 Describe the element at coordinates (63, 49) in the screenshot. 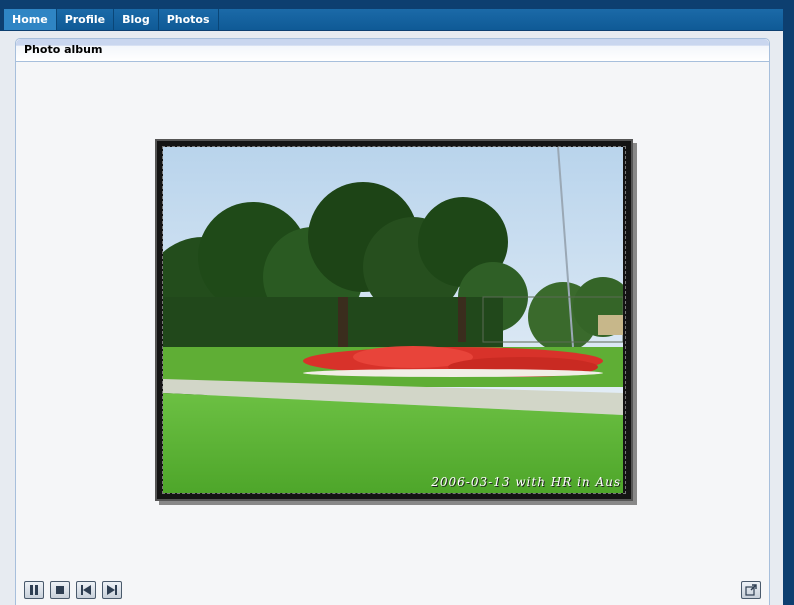

I see `panel-title: Photo album` at that location.